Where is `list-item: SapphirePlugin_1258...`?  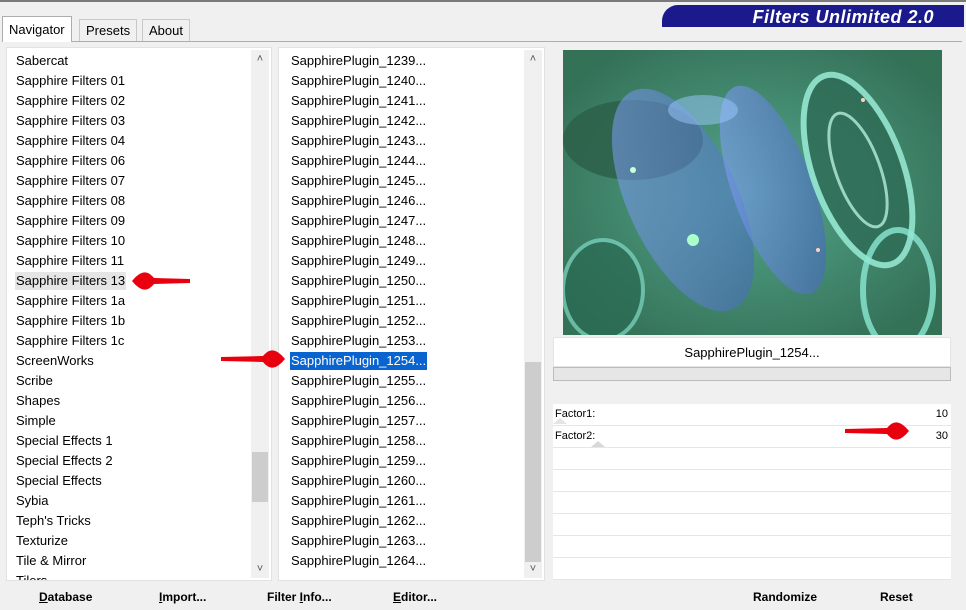
list-item: SapphirePlugin_1258... is located at coordinates (400, 441).